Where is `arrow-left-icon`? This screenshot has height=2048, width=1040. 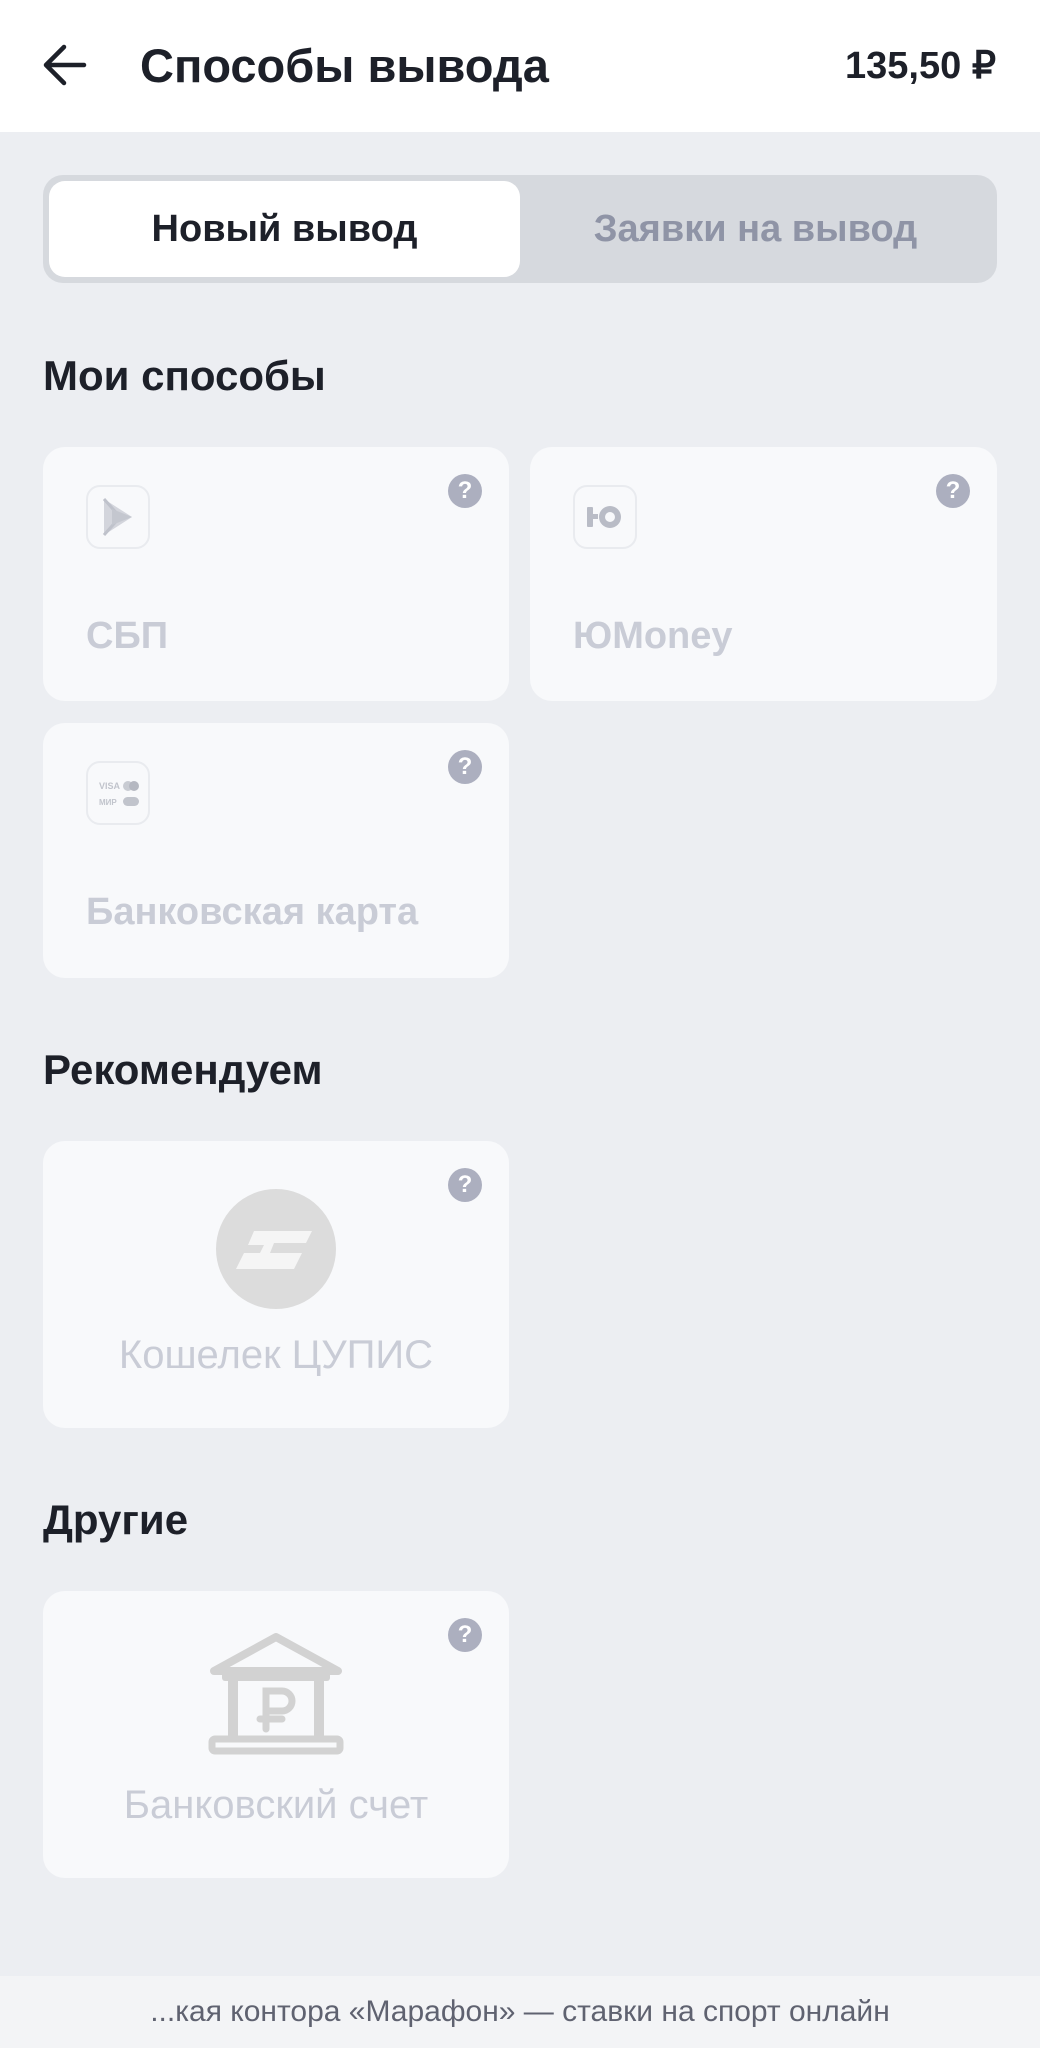 arrow-left-icon is located at coordinates (65, 65).